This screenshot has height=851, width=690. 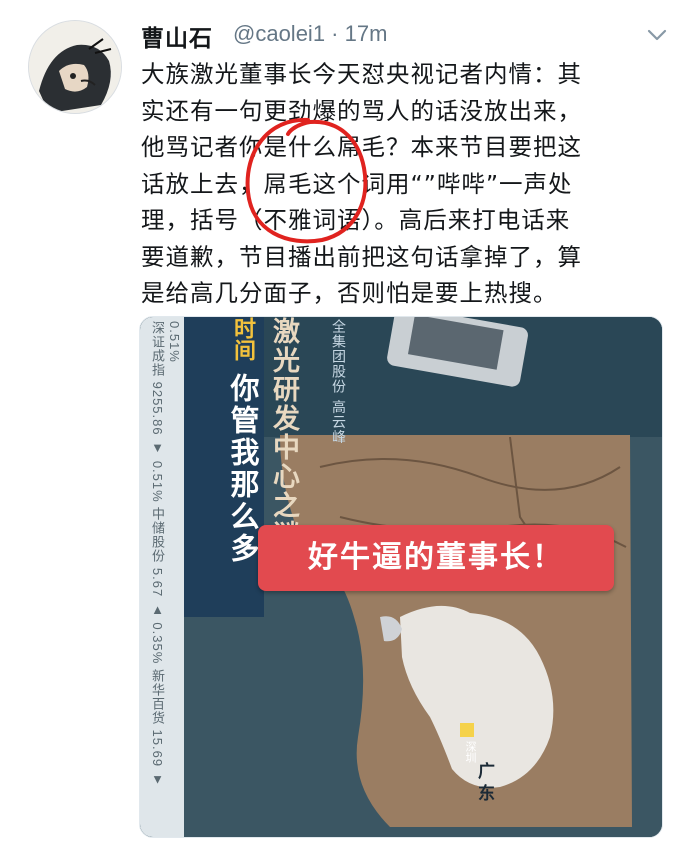 I want to click on caption-box: 好牛逼的董事长！, so click(x=436, y=558).